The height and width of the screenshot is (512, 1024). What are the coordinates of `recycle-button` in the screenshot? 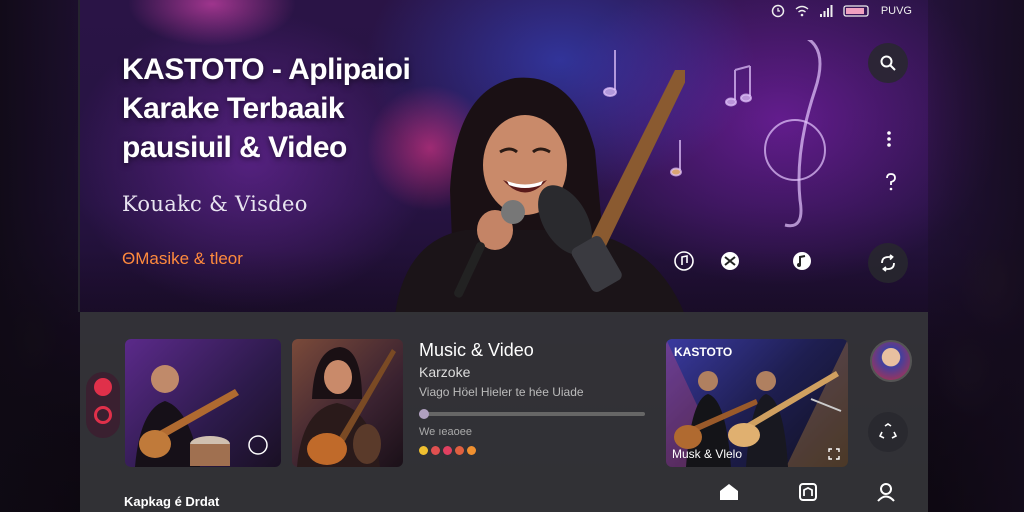 It's located at (888, 432).